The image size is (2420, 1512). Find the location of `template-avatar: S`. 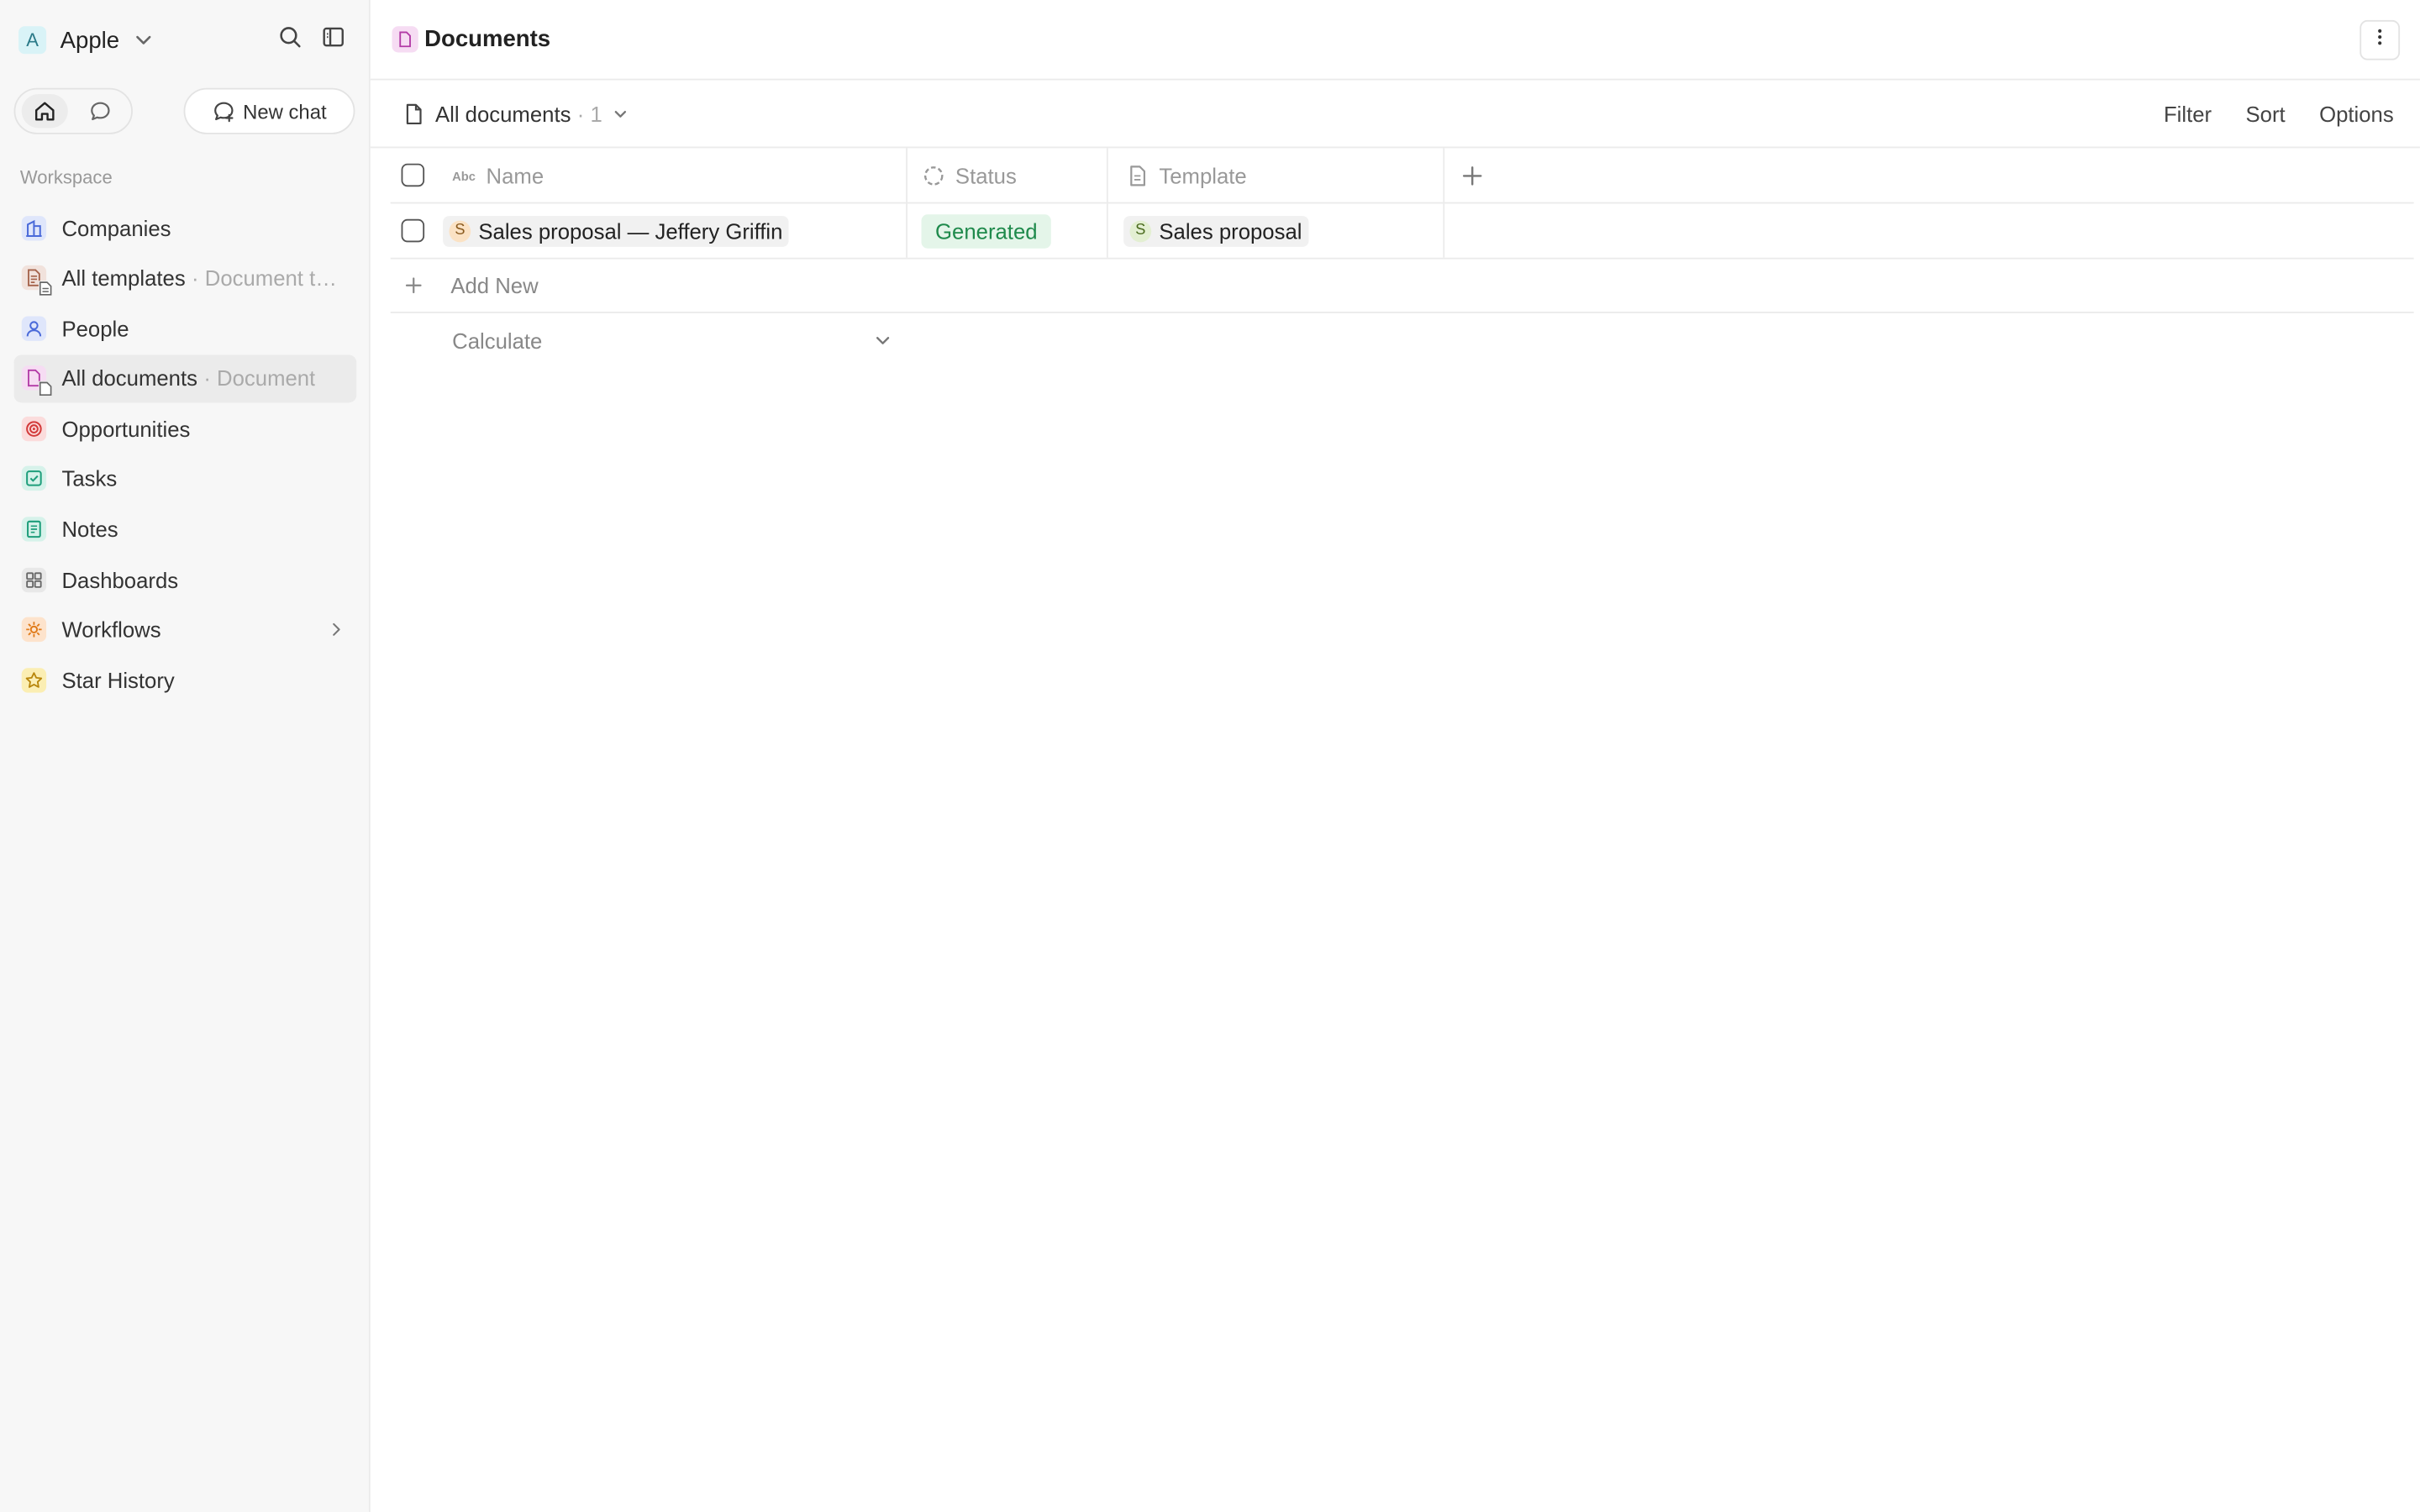

template-avatar: S is located at coordinates (1140, 230).